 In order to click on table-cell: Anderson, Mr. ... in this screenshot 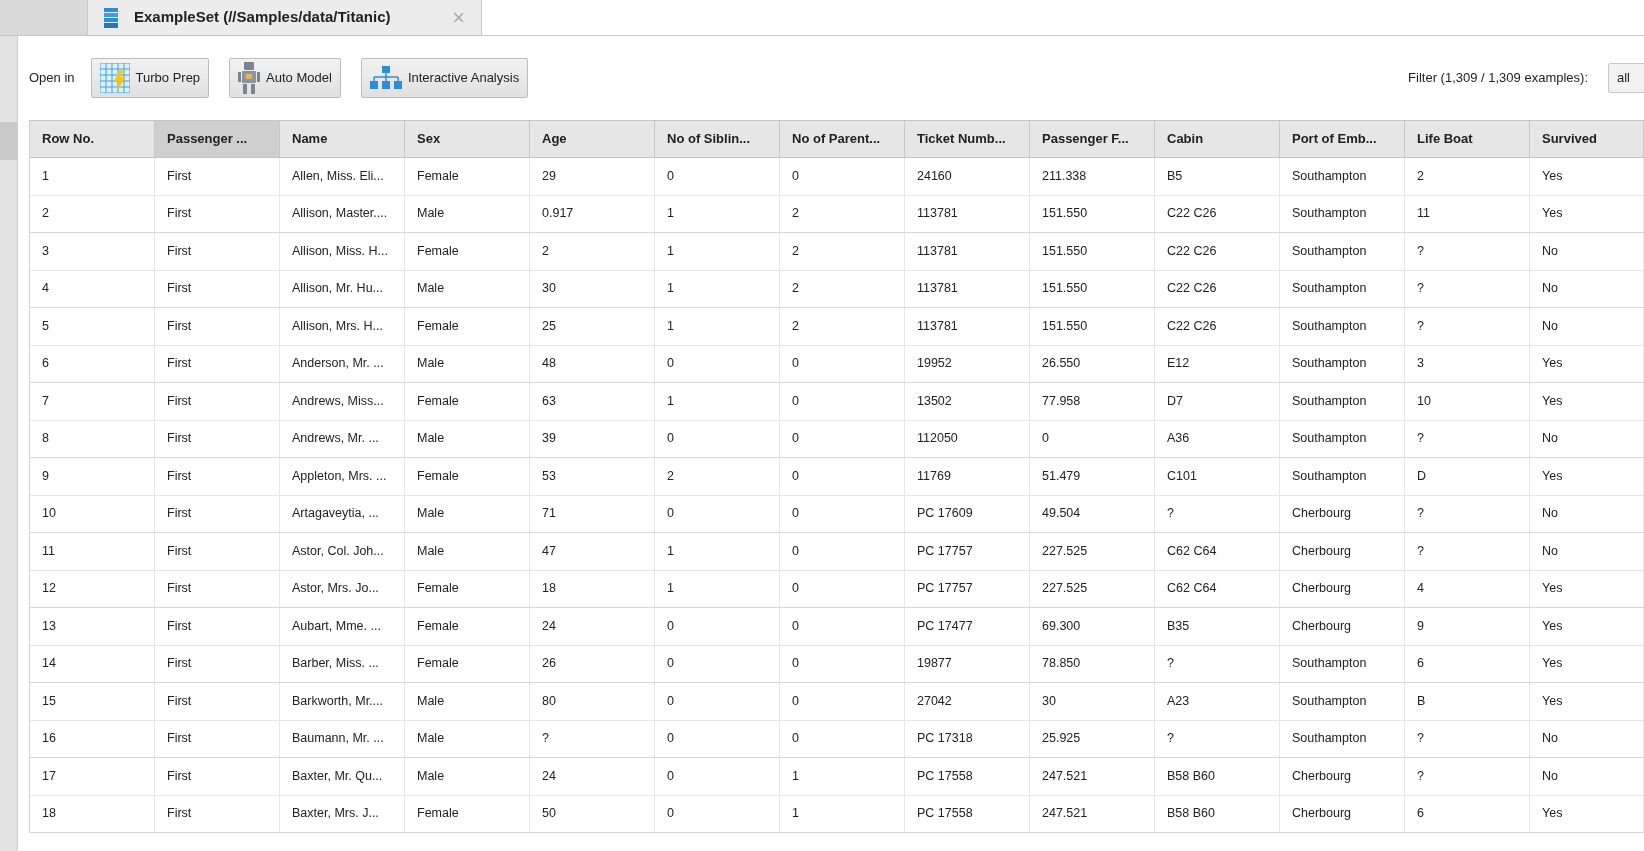, I will do `click(342, 363)`.